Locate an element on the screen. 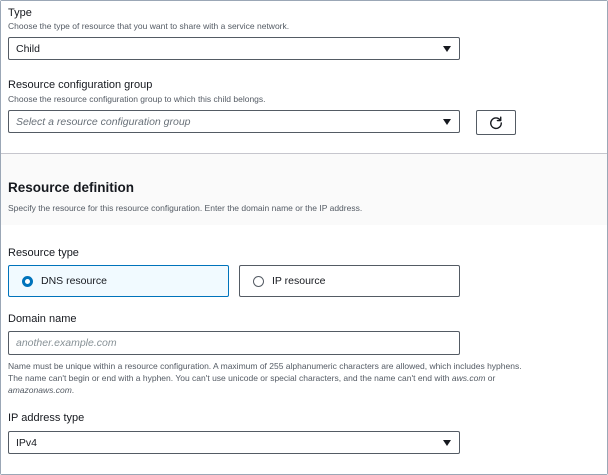 This screenshot has height=475, width=608. domain-help-line-3: amazonaws.com. is located at coordinates (306, 390).